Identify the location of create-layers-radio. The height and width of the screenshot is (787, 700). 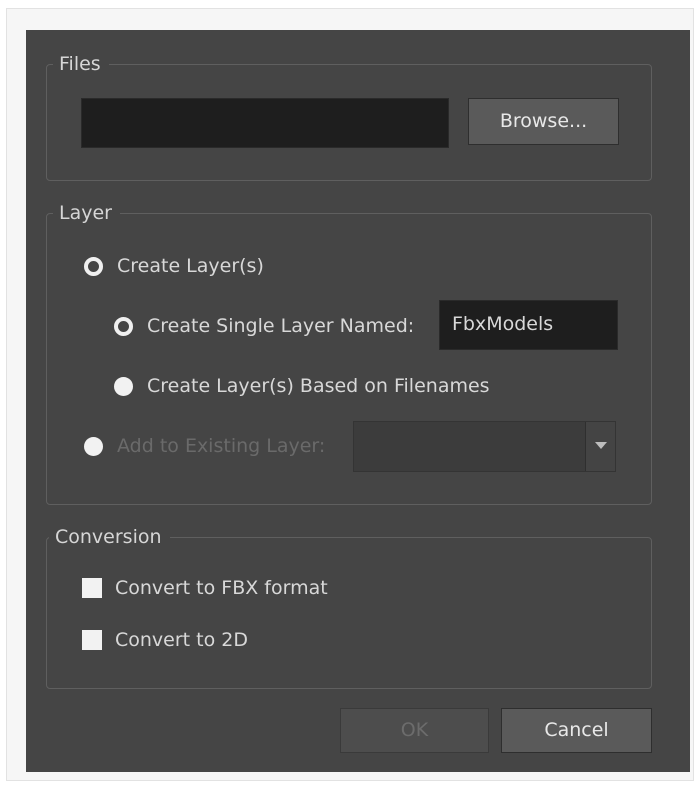
(93, 266).